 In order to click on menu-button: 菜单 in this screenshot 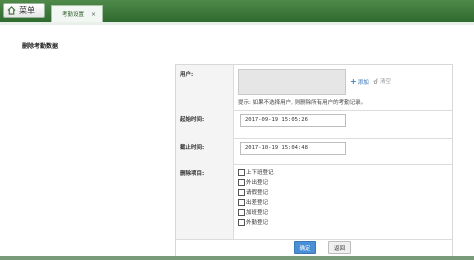, I will do `click(24, 10)`.